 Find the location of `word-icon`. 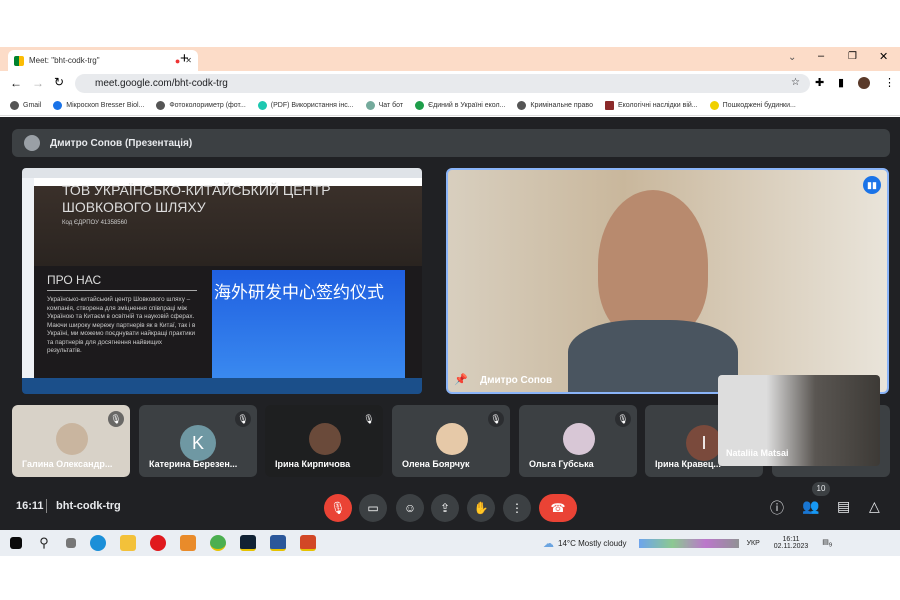

word-icon is located at coordinates (278, 543).